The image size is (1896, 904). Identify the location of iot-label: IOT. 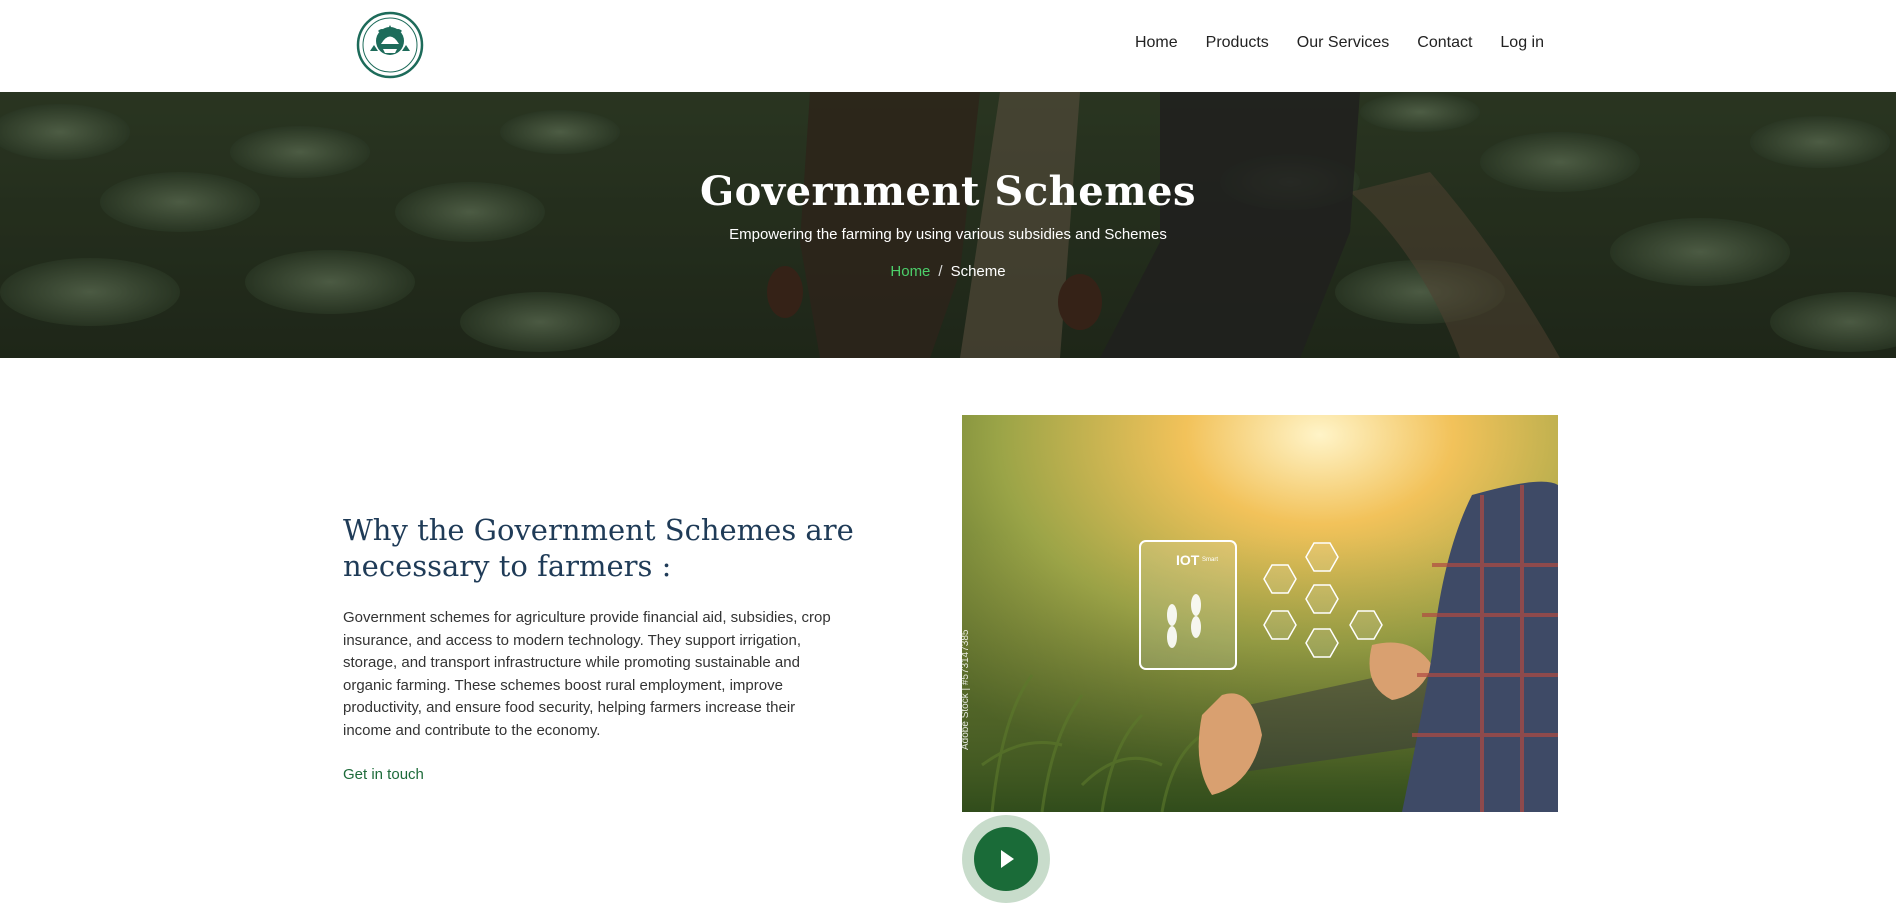
(1188, 560).